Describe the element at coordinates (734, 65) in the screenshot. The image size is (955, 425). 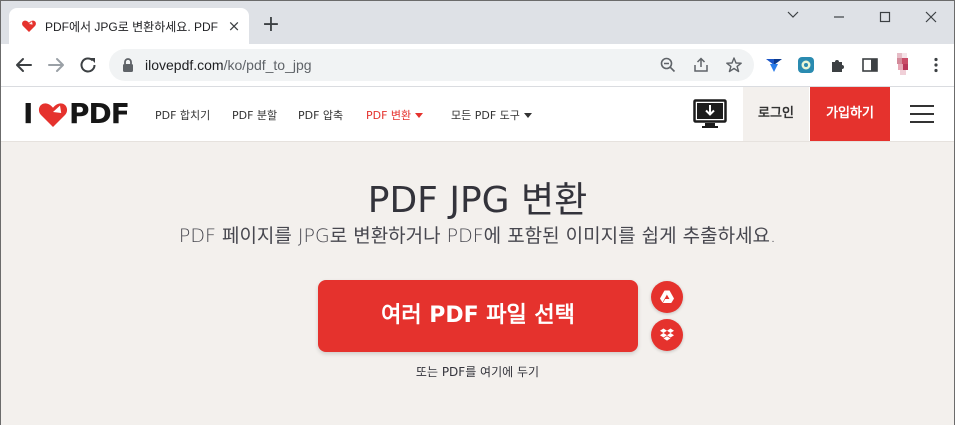
I see `star-icon` at that location.